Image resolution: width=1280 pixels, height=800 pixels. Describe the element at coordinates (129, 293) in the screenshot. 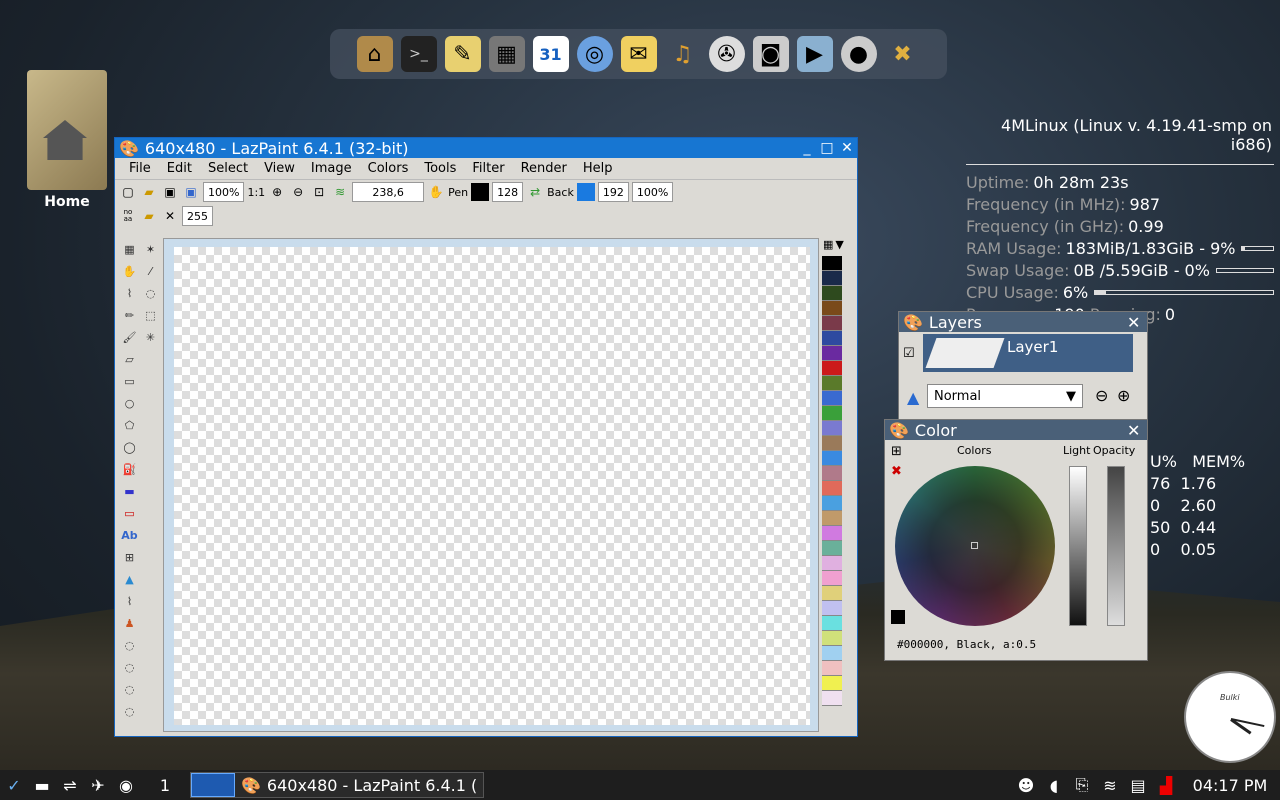

I see `color-picker-icon: ⌇` at that location.